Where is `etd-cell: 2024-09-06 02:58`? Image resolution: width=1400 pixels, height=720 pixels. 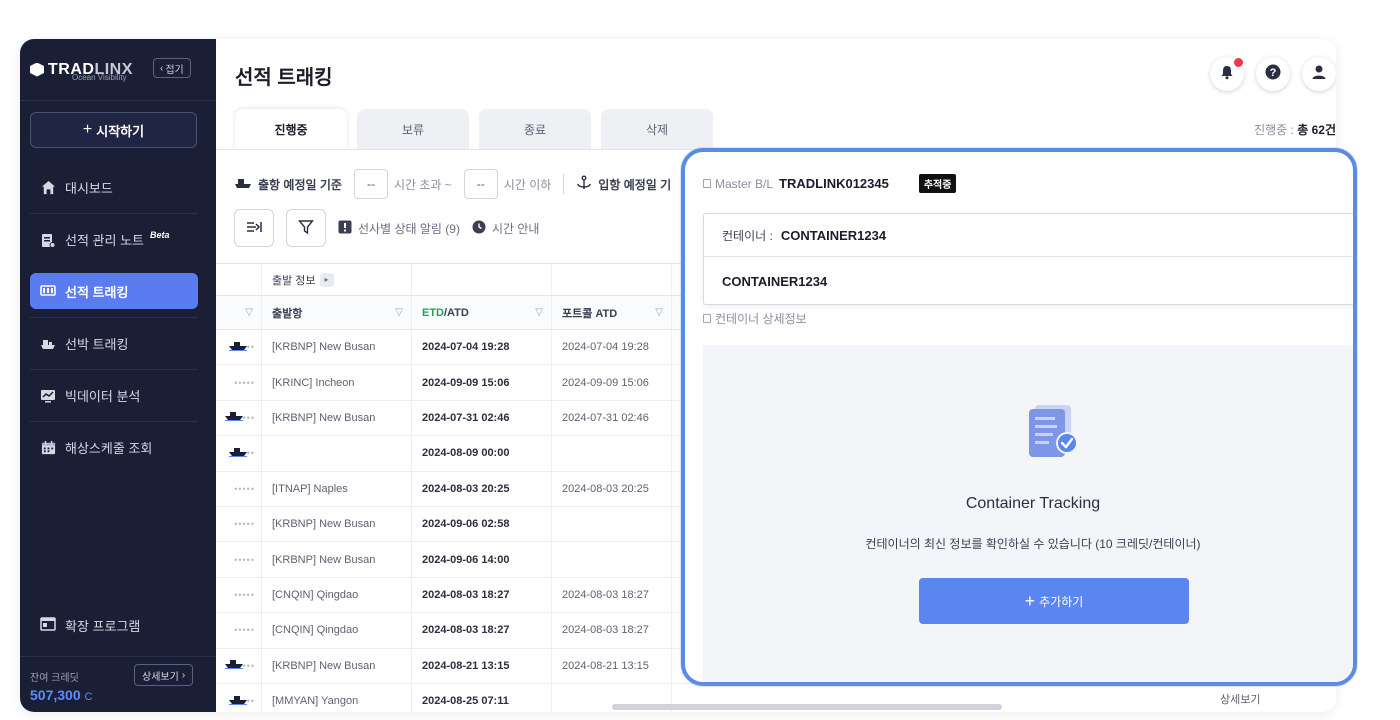 etd-cell: 2024-09-06 02:58 is located at coordinates (482, 524).